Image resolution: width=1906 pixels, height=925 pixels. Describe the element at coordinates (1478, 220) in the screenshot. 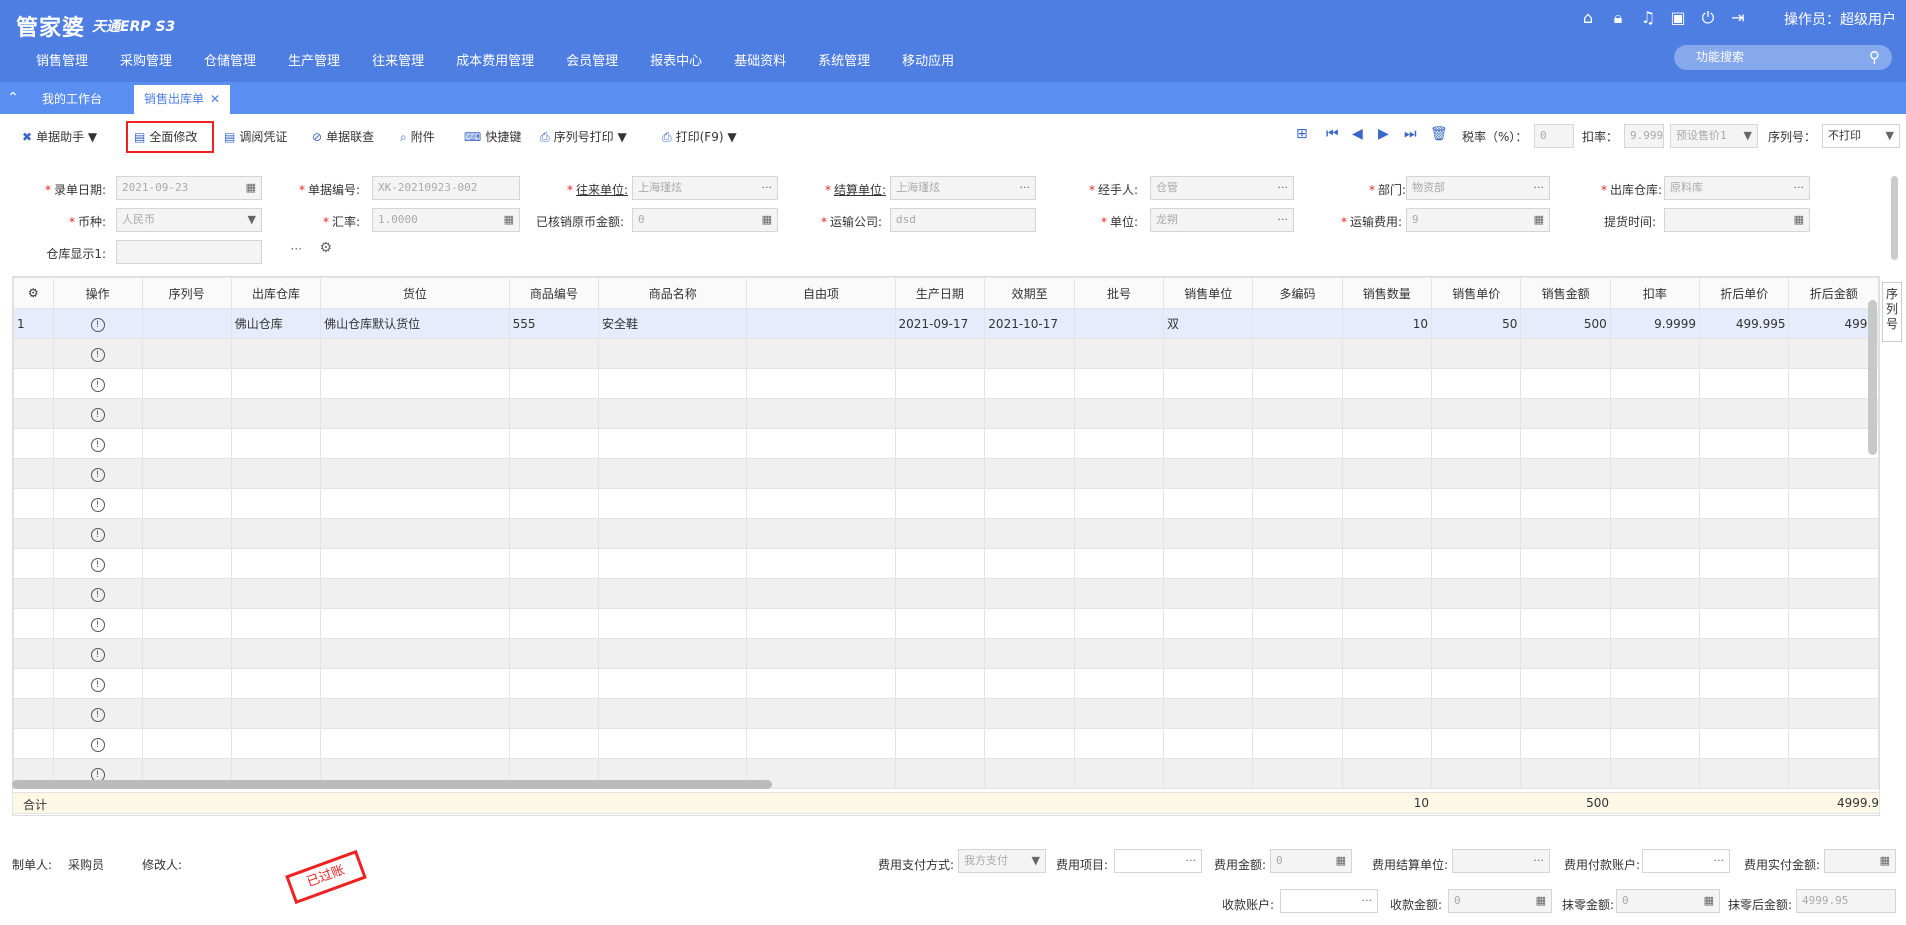

I see `freight-field: 9 ▦` at that location.